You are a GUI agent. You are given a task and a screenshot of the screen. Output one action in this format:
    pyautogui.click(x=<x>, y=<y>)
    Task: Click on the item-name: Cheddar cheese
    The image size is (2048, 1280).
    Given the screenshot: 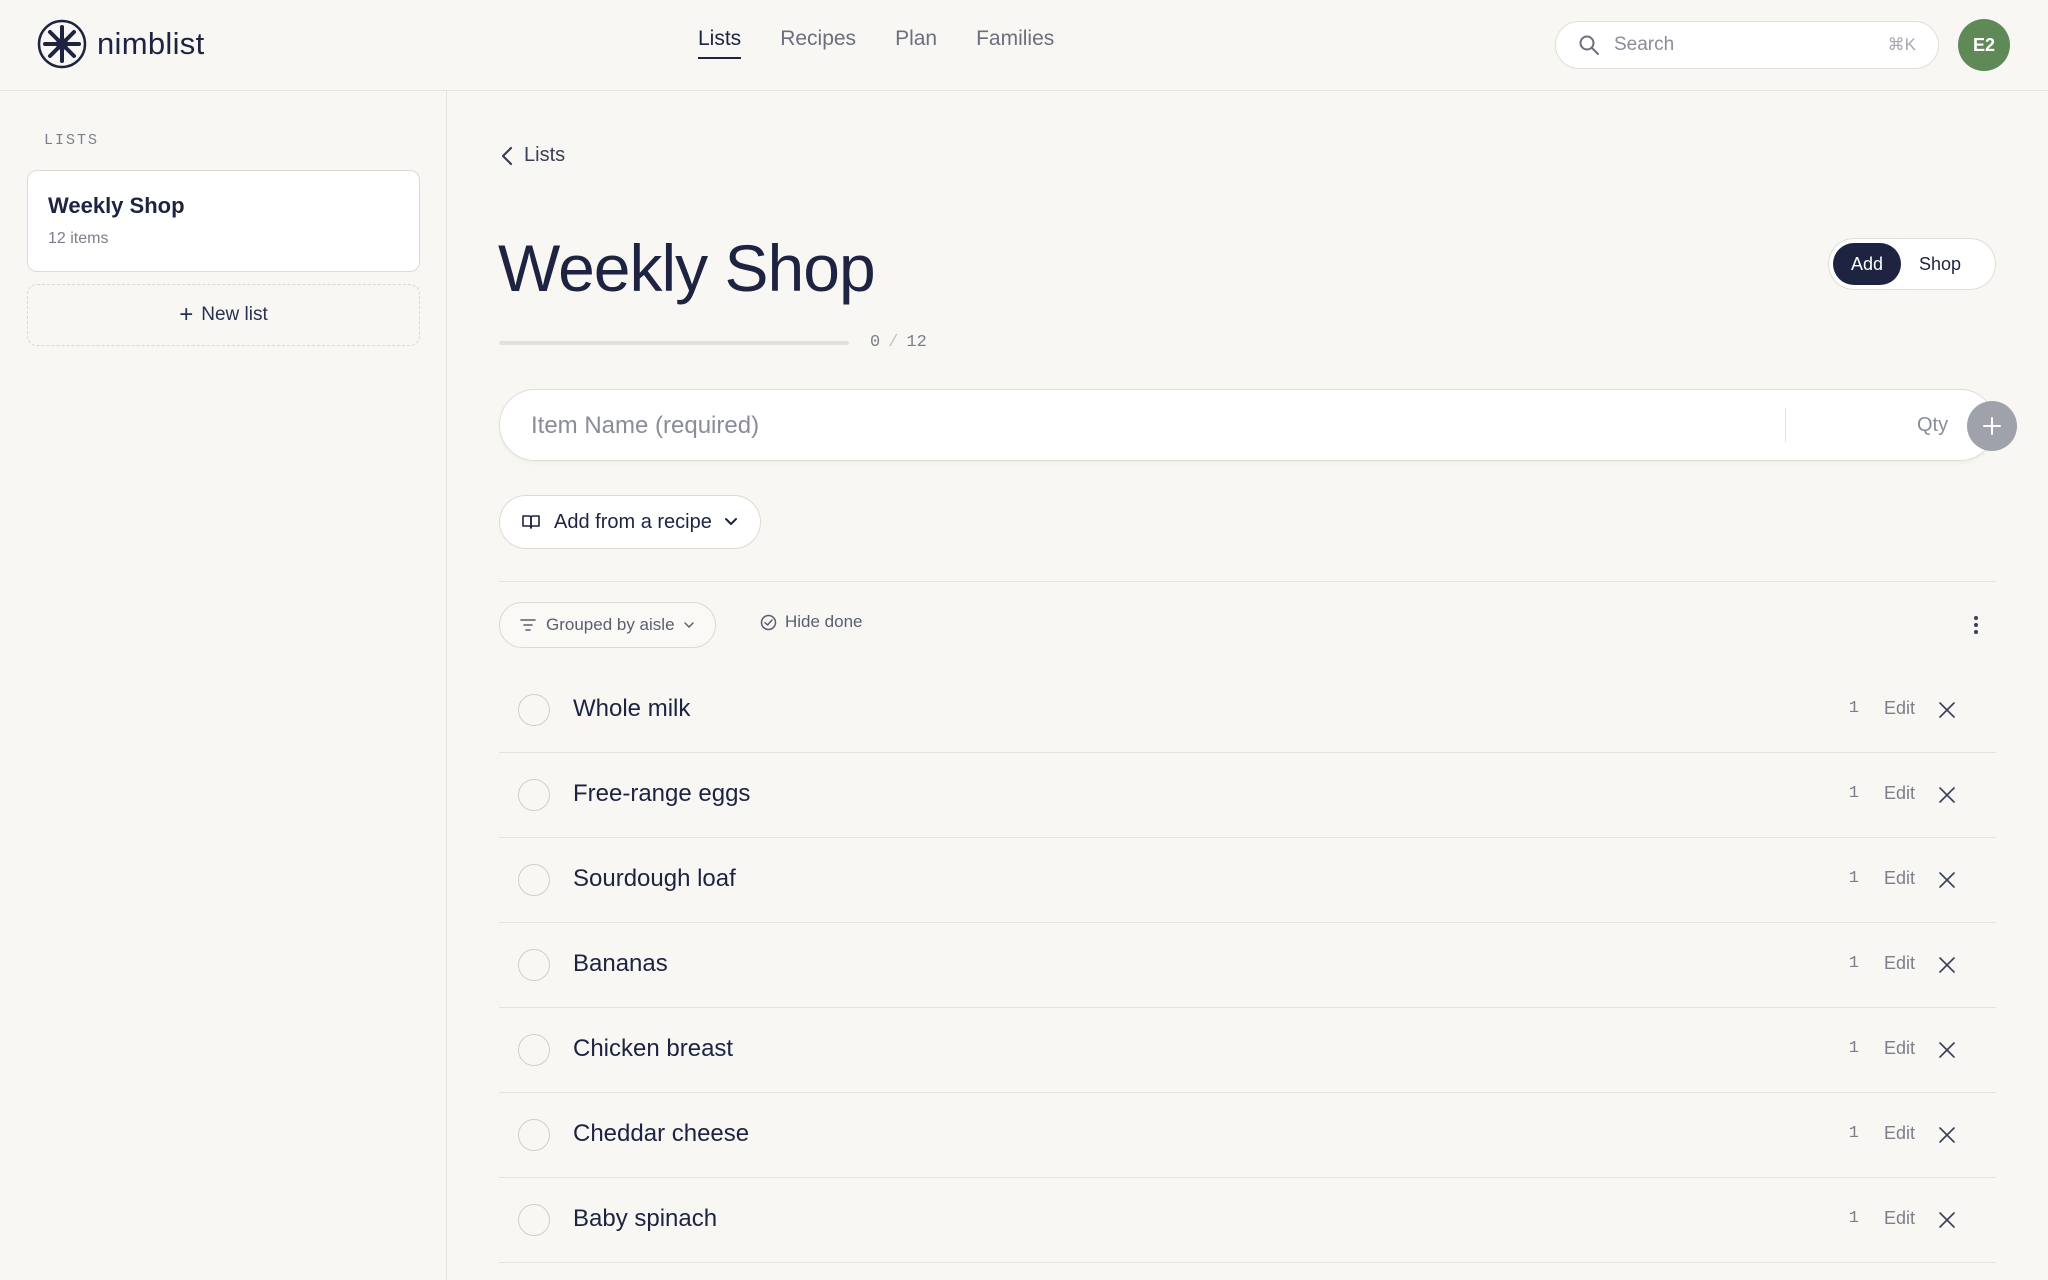 What is the action you would take?
    pyautogui.click(x=661, y=1133)
    